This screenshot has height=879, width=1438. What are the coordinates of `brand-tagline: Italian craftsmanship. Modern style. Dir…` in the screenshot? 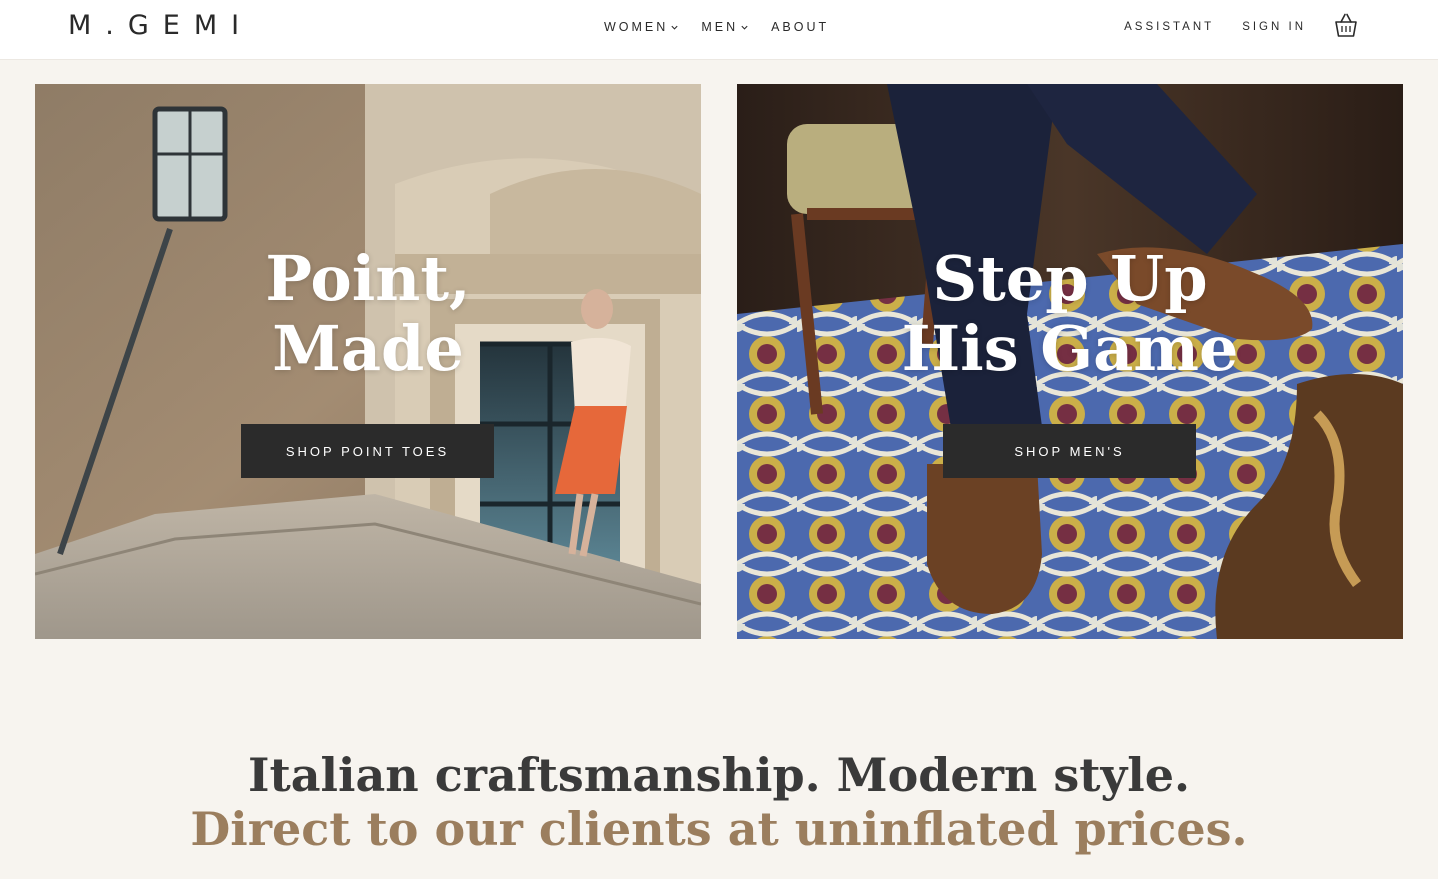 It's located at (719, 802).